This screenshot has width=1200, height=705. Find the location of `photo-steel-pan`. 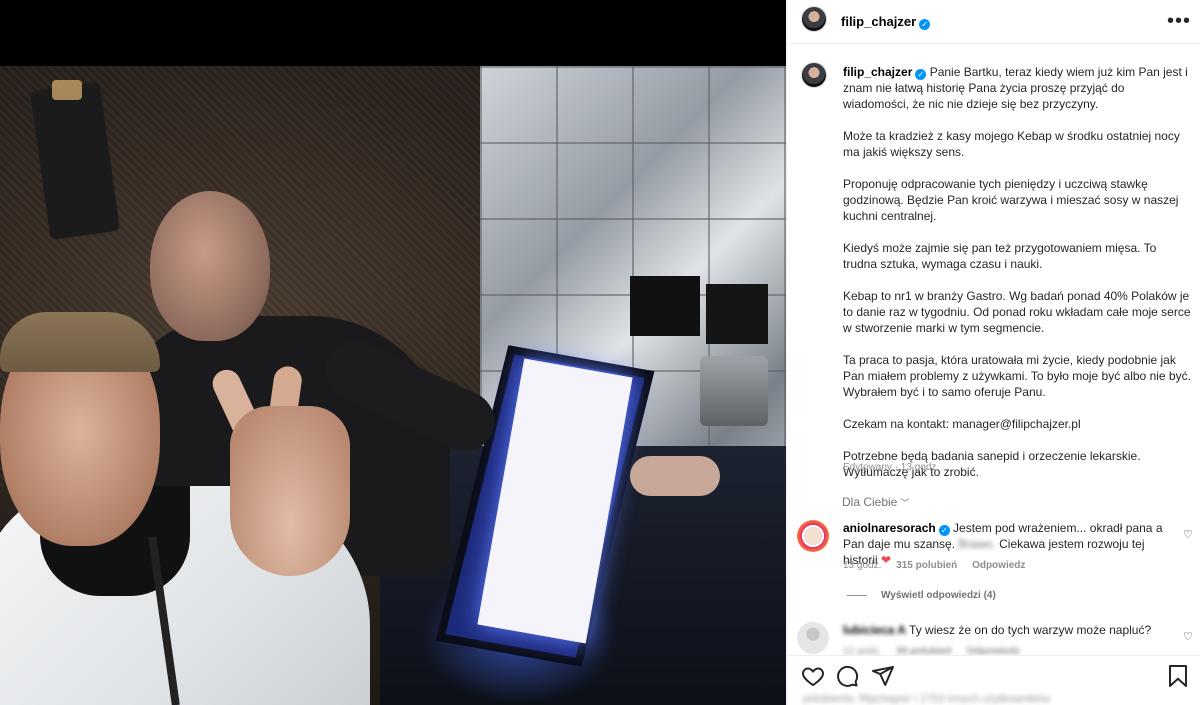

photo-steel-pan is located at coordinates (734, 391).